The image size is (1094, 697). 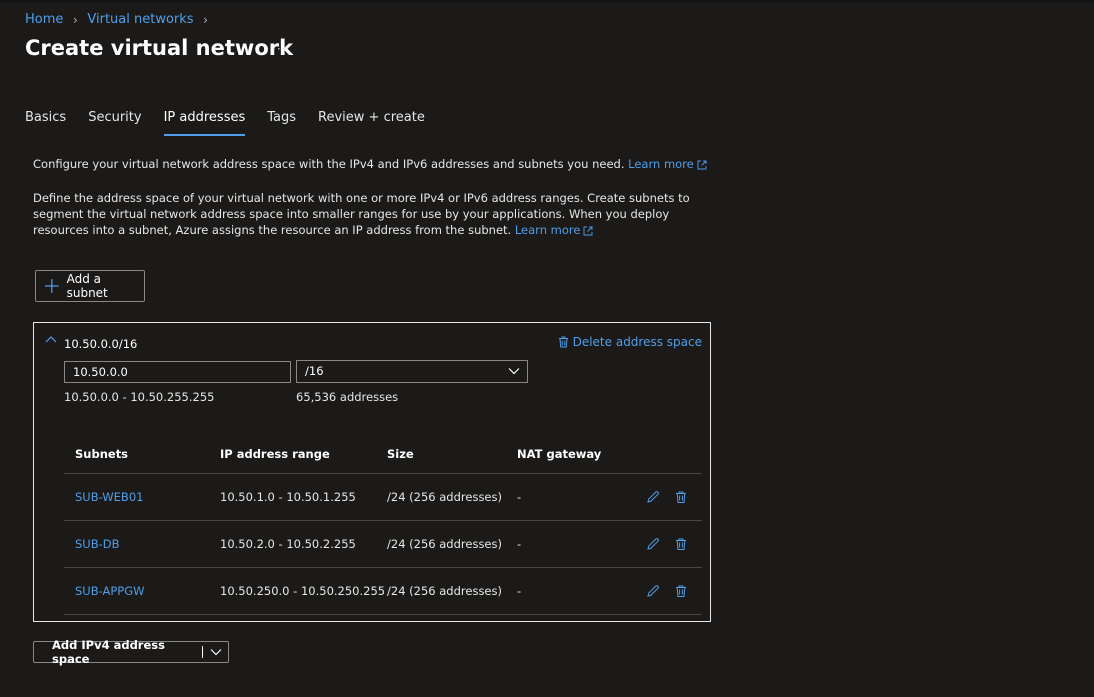 What do you see at coordinates (114, 123) in the screenshot?
I see `tab-security: Security` at bounding box center [114, 123].